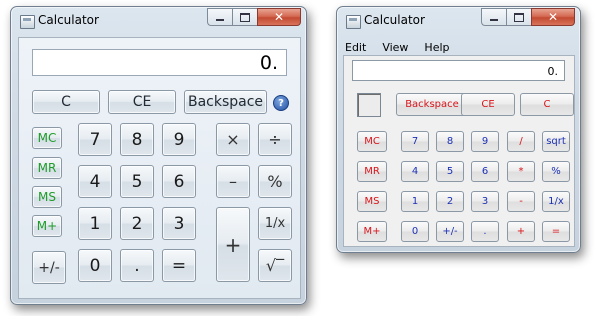 This screenshot has width=600, height=316. What do you see at coordinates (521, 171) in the screenshot?
I see `multiply-button: *` at bounding box center [521, 171].